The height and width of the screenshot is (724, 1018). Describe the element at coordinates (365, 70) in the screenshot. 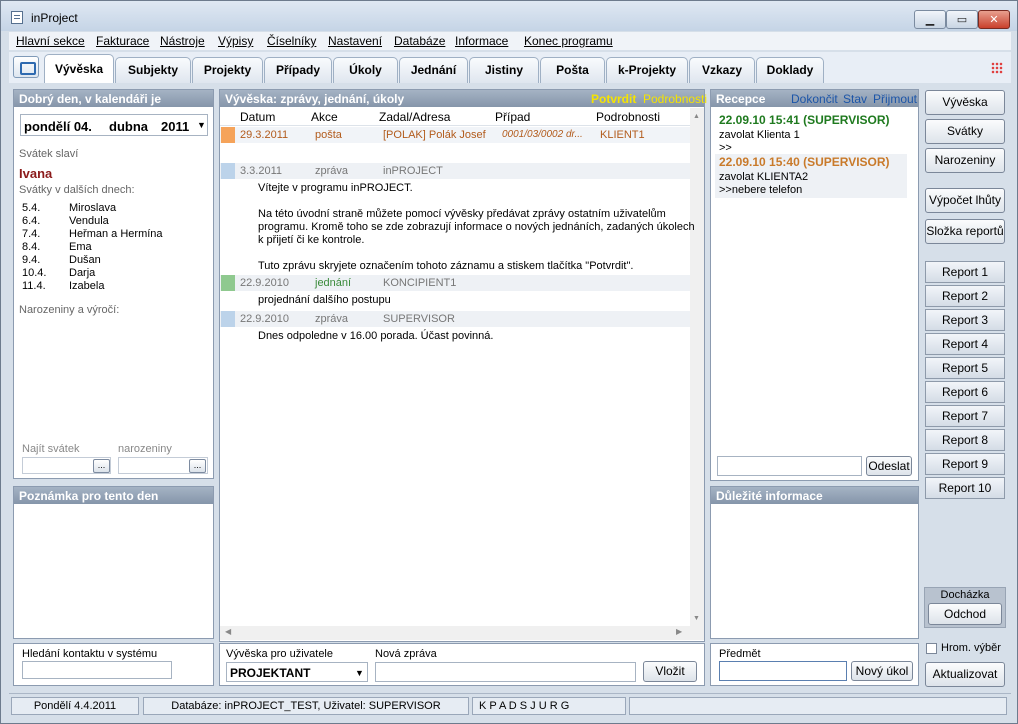

I see `tab-ukoly: Úkoly` at that location.